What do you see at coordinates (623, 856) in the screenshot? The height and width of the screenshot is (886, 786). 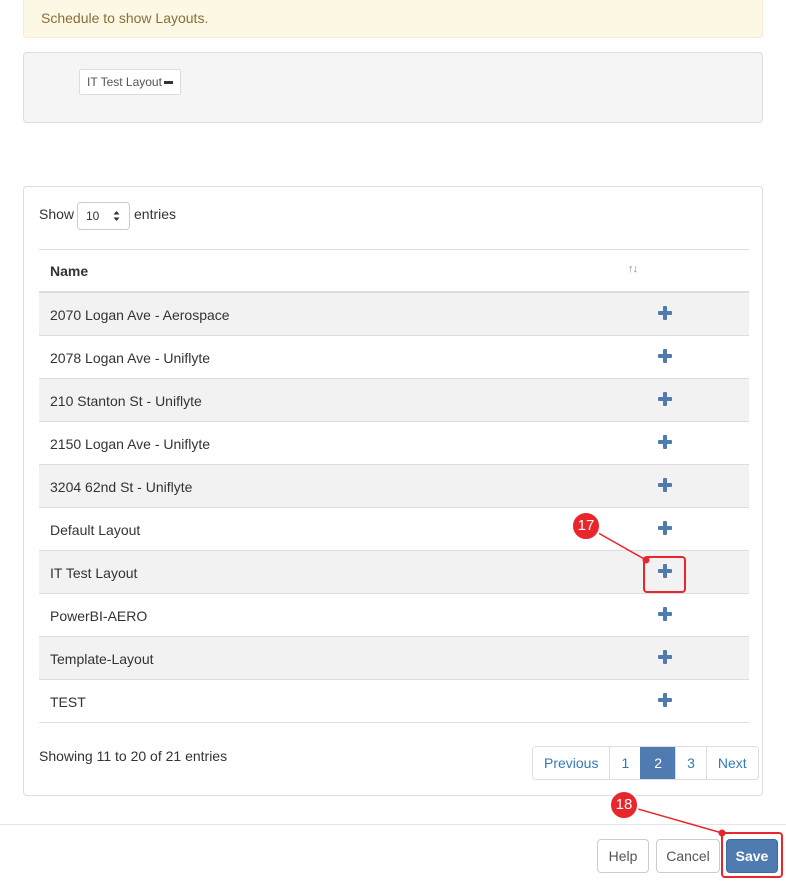 I see `help-button: Help` at bounding box center [623, 856].